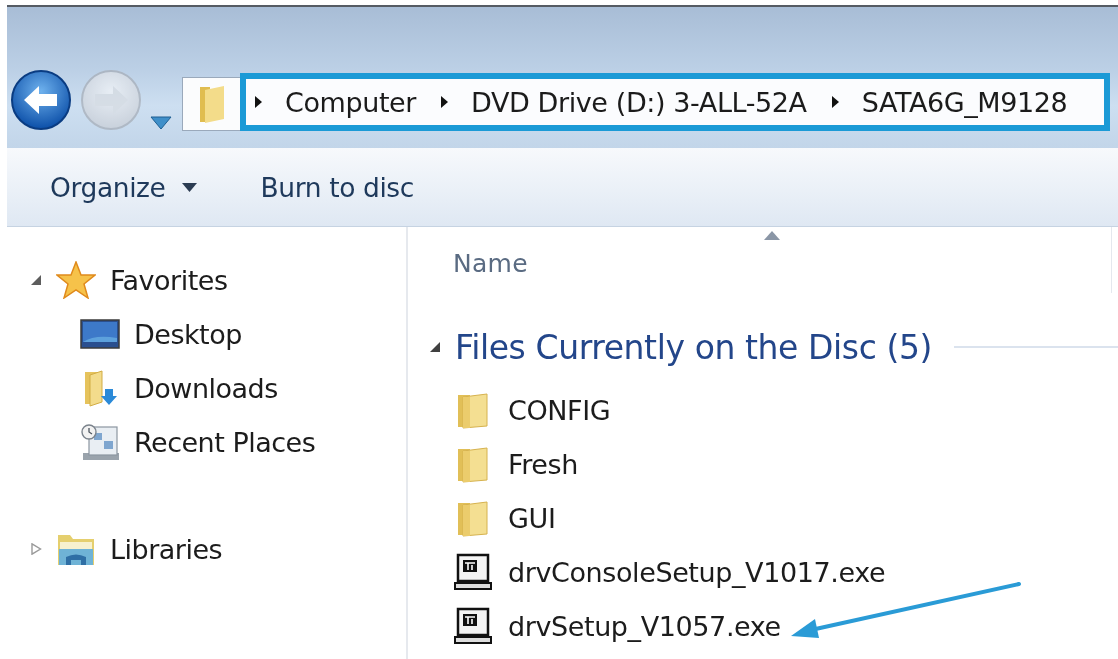  I want to click on tree-item: Downloads, so click(206, 388).